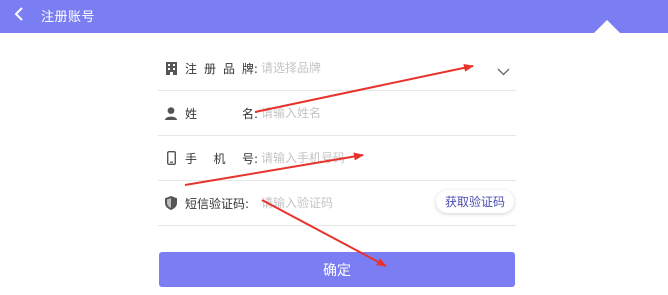  What do you see at coordinates (337, 269) in the screenshot?
I see `confirm-button: 确定` at bounding box center [337, 269].